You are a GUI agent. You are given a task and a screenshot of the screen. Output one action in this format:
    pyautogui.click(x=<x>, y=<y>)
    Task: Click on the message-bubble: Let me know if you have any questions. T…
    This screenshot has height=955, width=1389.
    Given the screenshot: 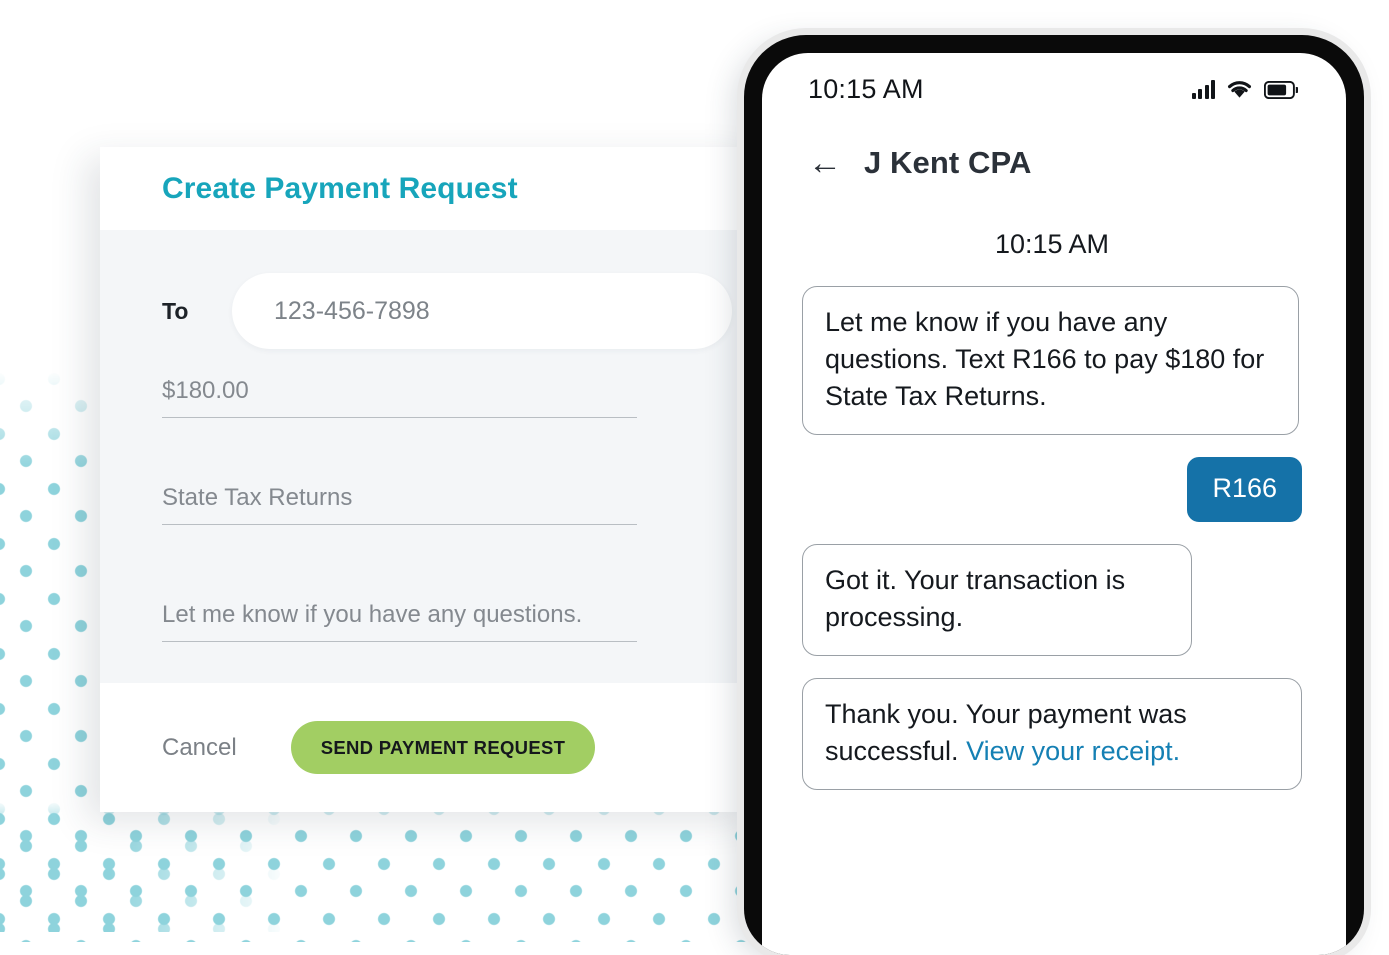 What is the action you would take?
    pyautogui.click(x=1050, y=360)
    